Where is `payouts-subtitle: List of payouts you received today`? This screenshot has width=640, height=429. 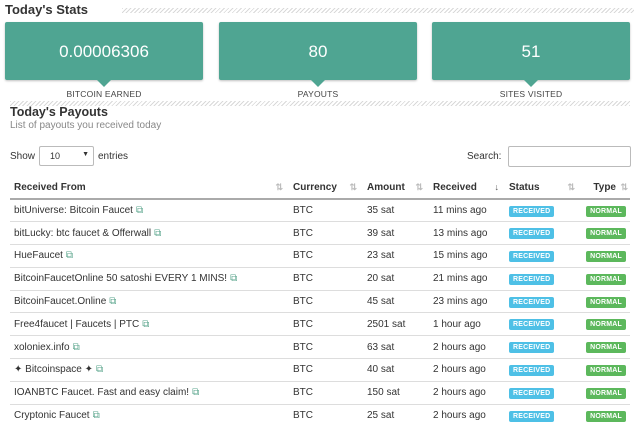 payouts-subtitle: List of payouts you received today is located at coordinates (86, 125).